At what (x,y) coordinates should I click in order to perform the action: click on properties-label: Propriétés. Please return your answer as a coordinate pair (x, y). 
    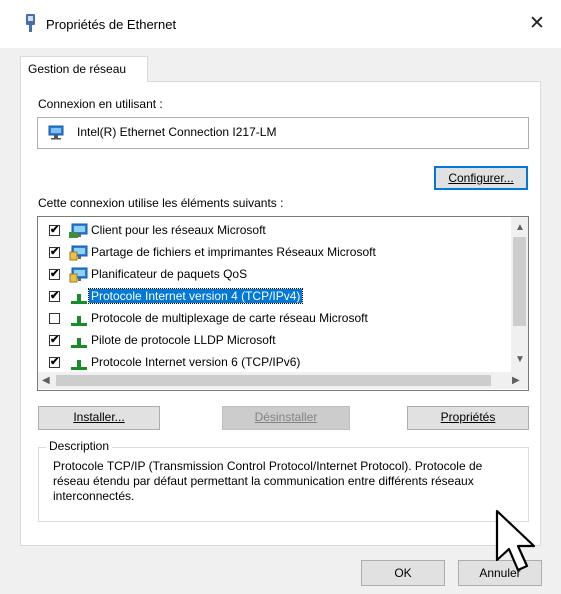
    Looking at the image, I should click on (468, 417).